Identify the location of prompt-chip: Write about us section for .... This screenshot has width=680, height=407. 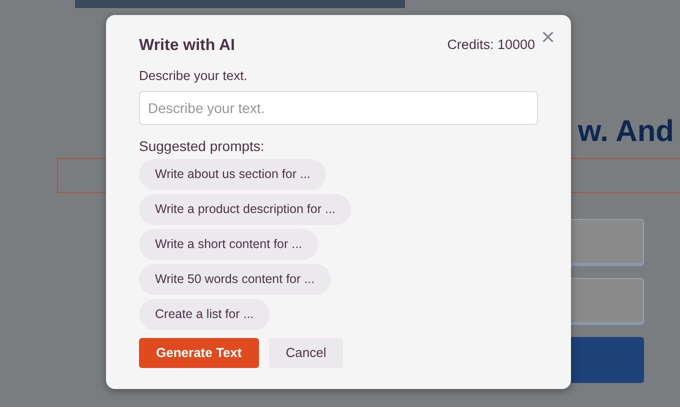
(232, 174).